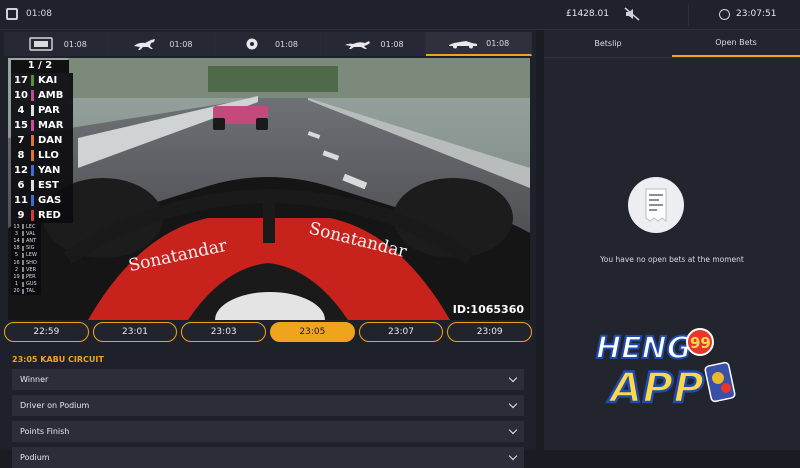  I want to click on race-time-button: 23:01, so click(135, 332).